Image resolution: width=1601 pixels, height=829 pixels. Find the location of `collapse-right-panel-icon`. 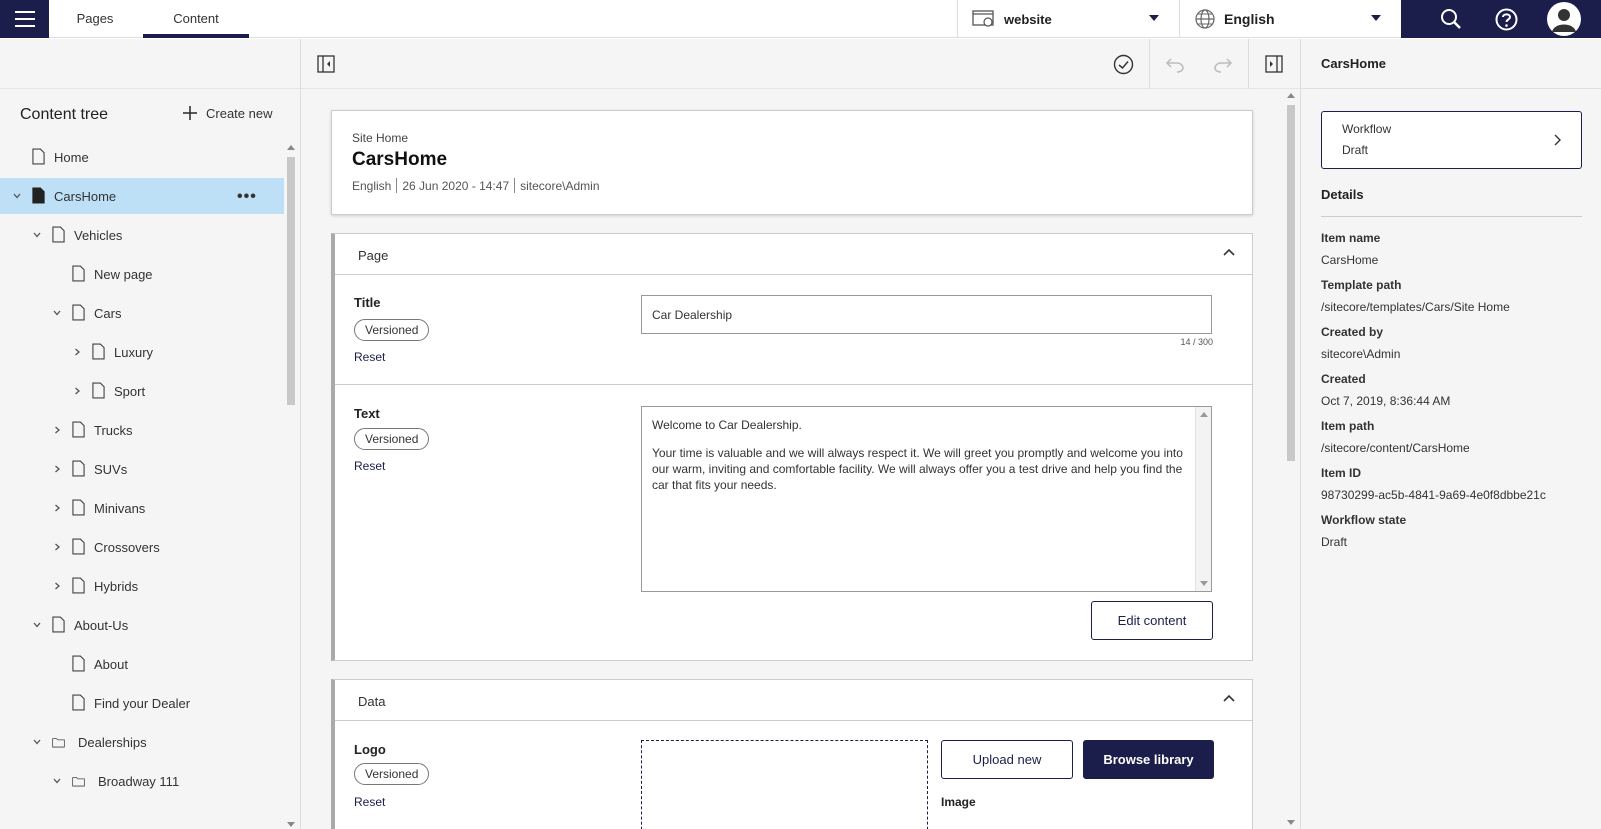

collapse-right-panel-icon is located at coordinates (1274, 64).